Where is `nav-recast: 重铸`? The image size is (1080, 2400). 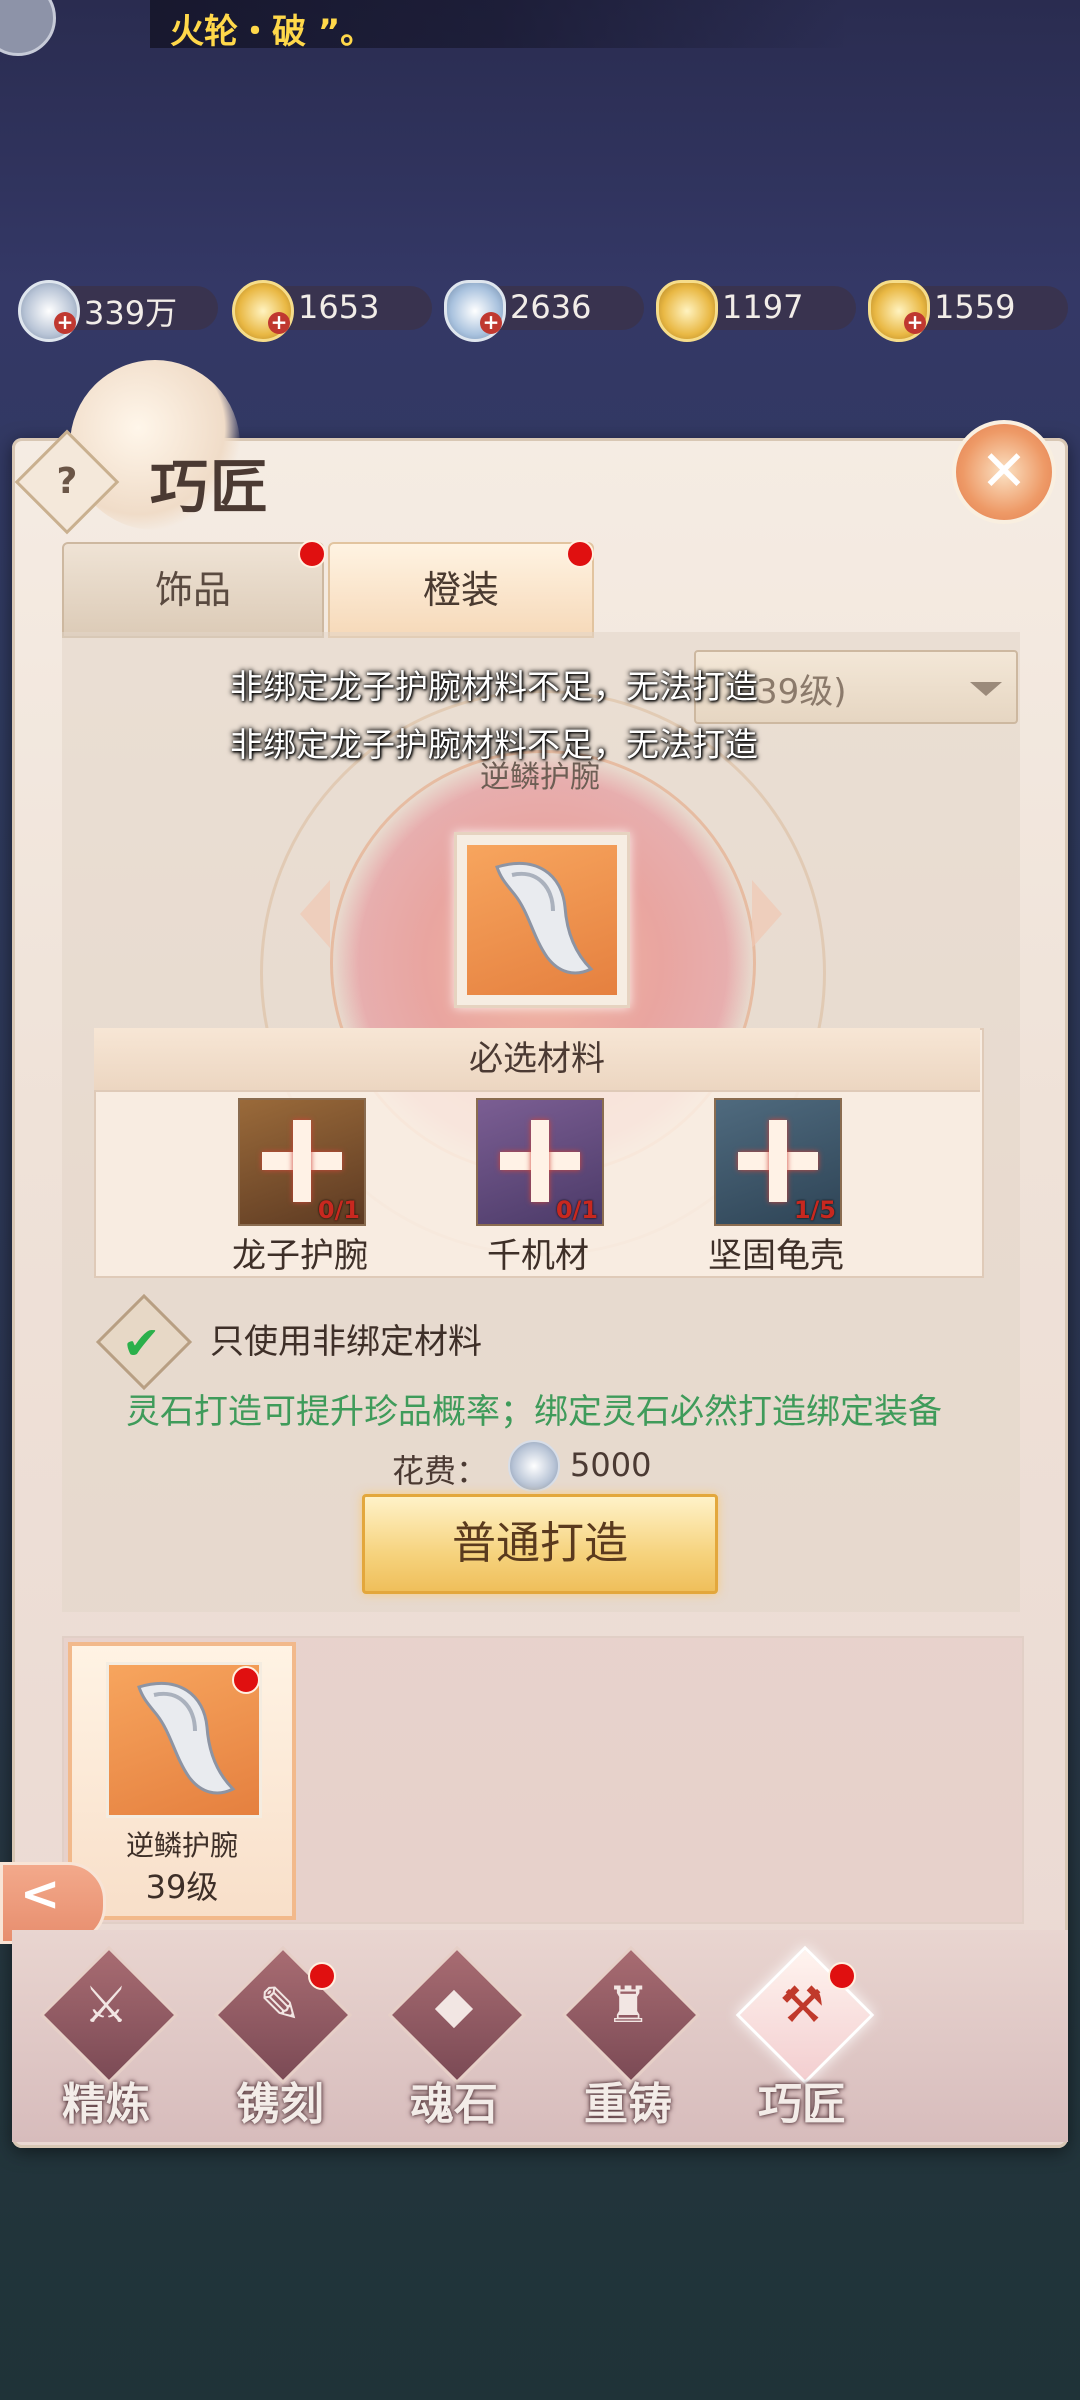 nav-recast: 重铸 is located at coordinates (628, 2100).